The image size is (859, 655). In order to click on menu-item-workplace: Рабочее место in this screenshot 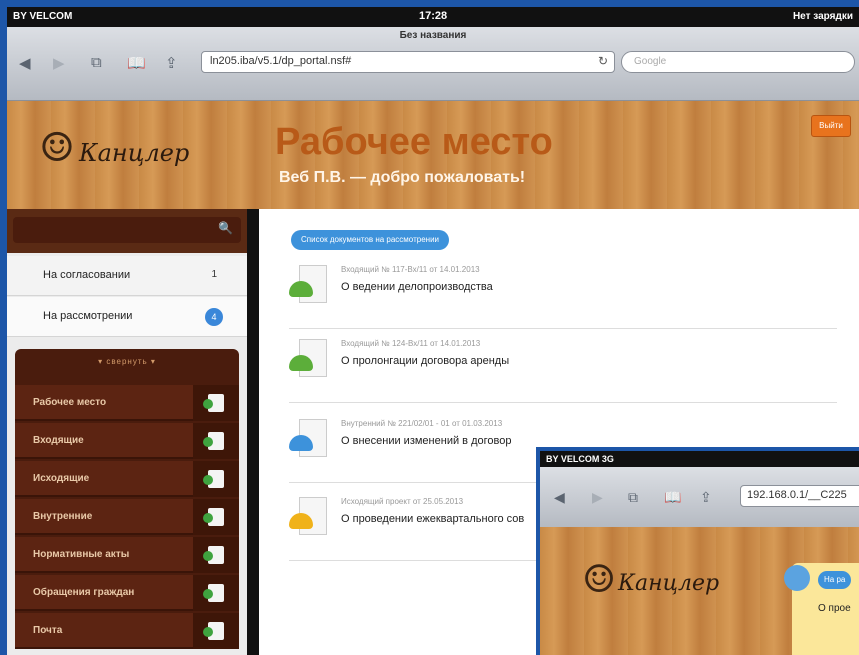, I will do `click(127, 403)`.